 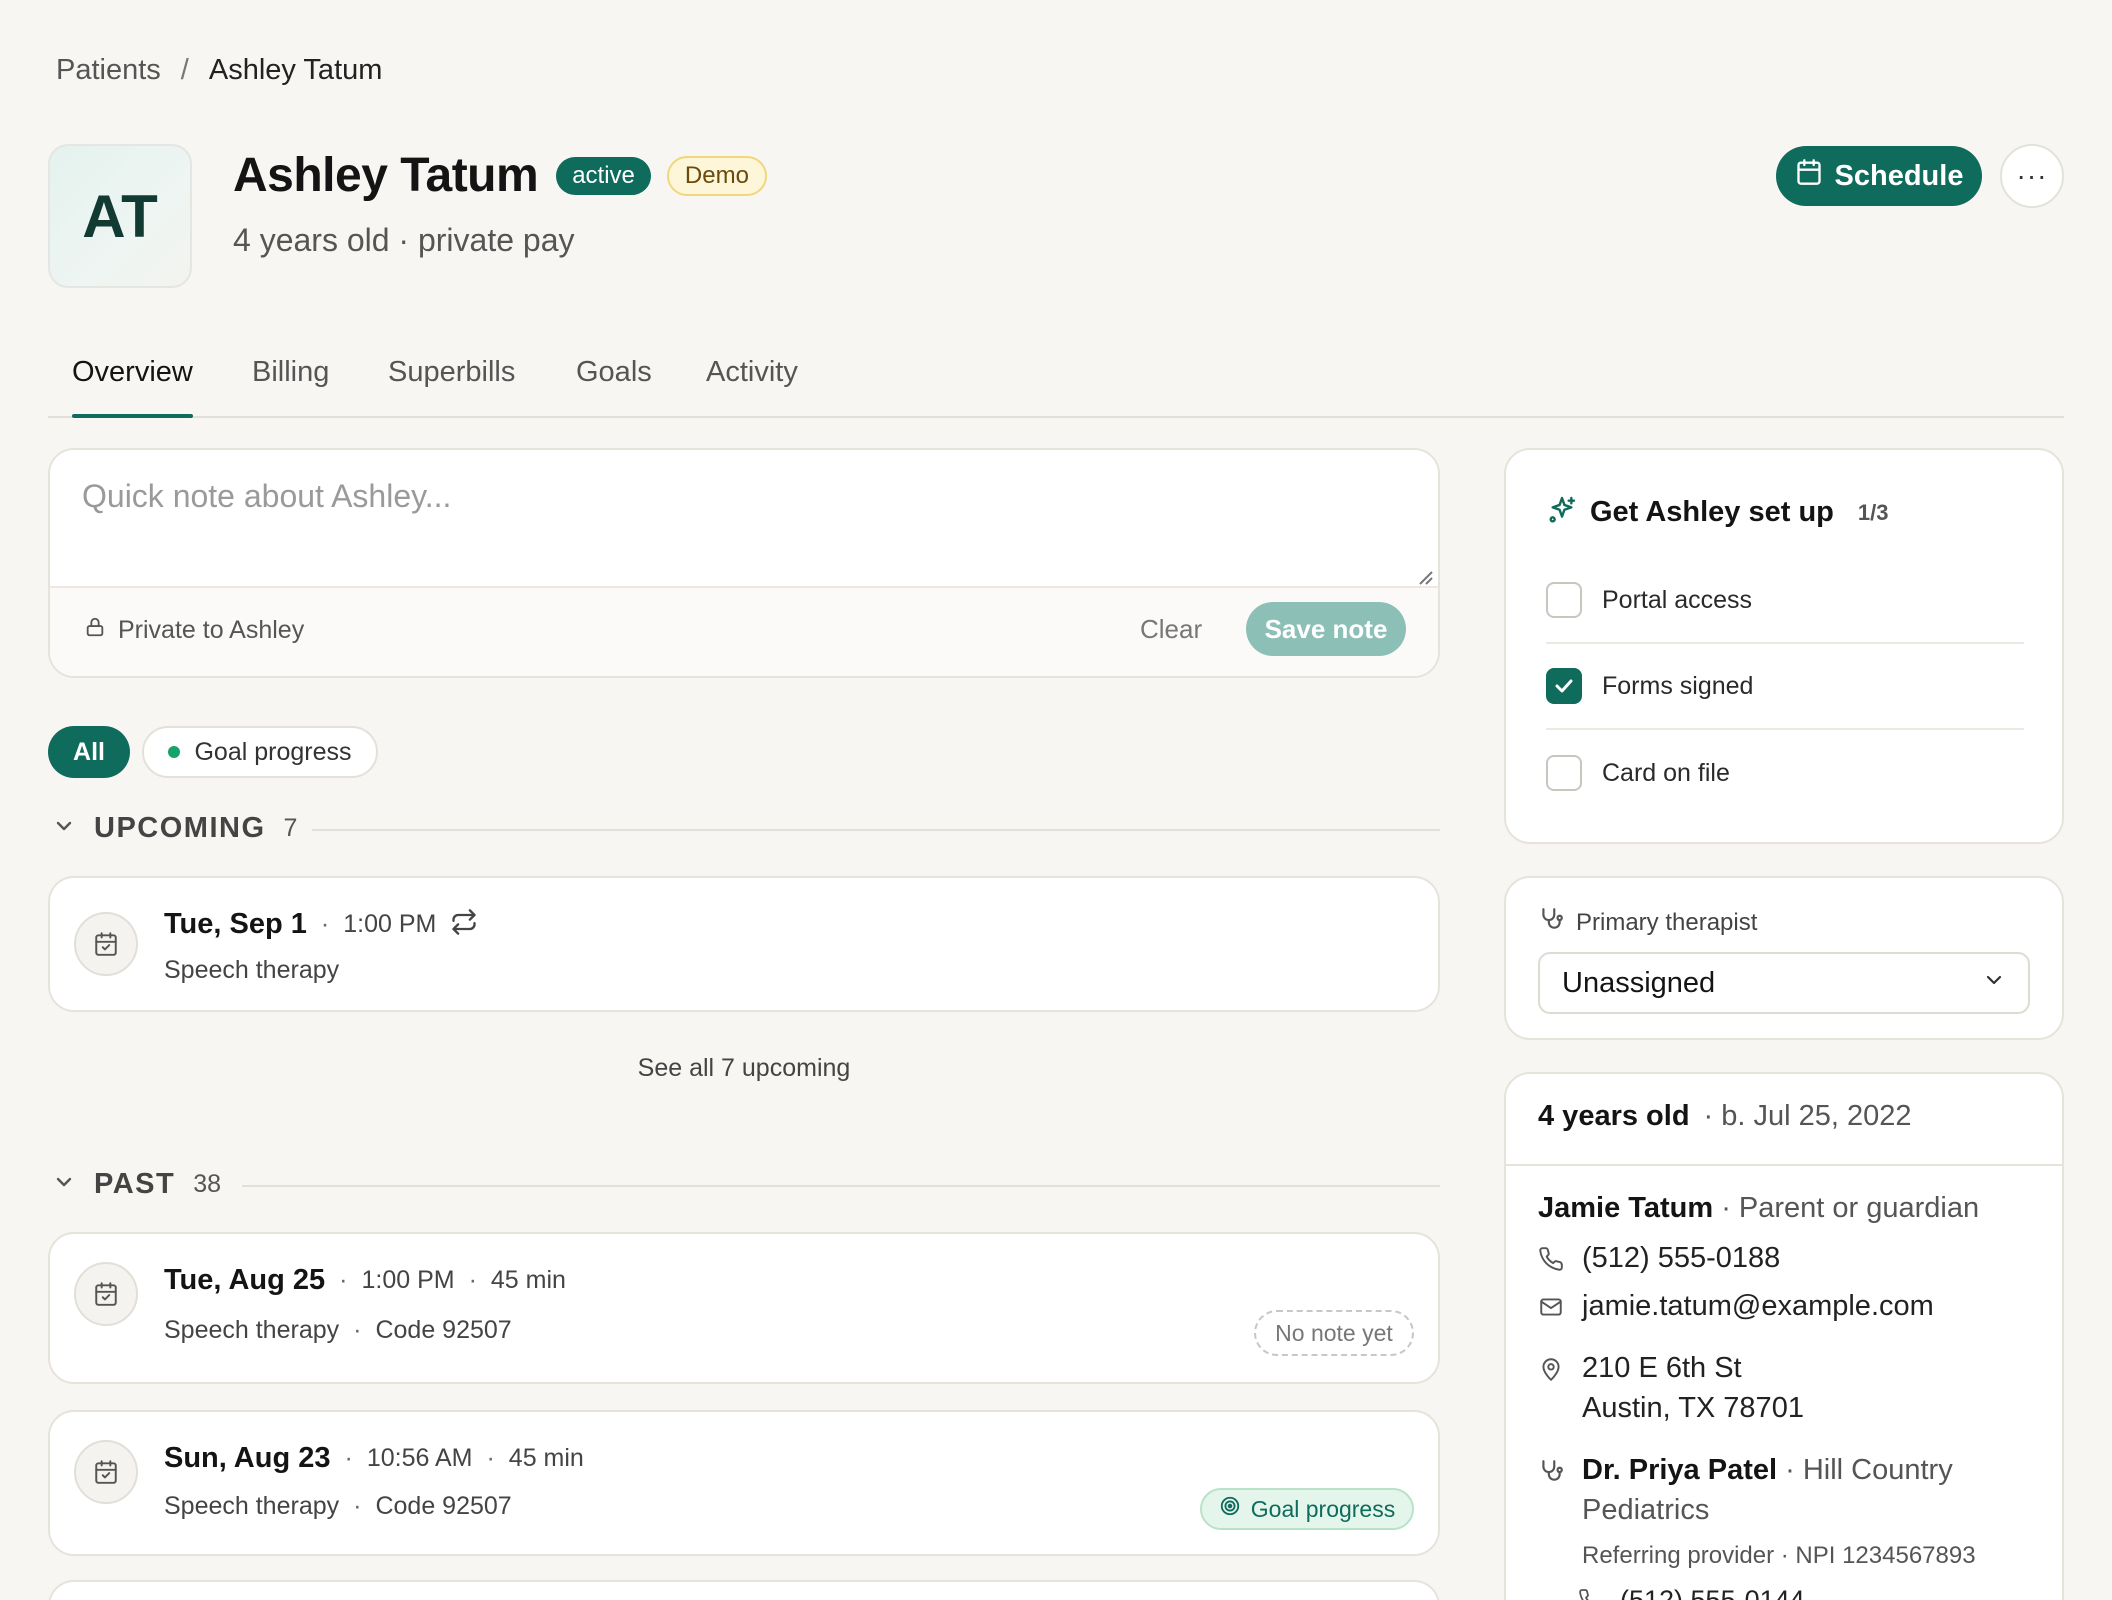 What do you see at coordinates (245, 1280) in the screenshot?
I see `appointment-date: Tue, Aug 25` at bounding box center [245, 1280].